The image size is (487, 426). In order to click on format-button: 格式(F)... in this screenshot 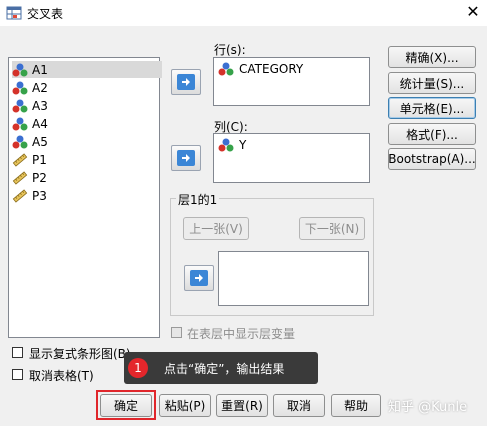, I will do `click(432, 134)`.